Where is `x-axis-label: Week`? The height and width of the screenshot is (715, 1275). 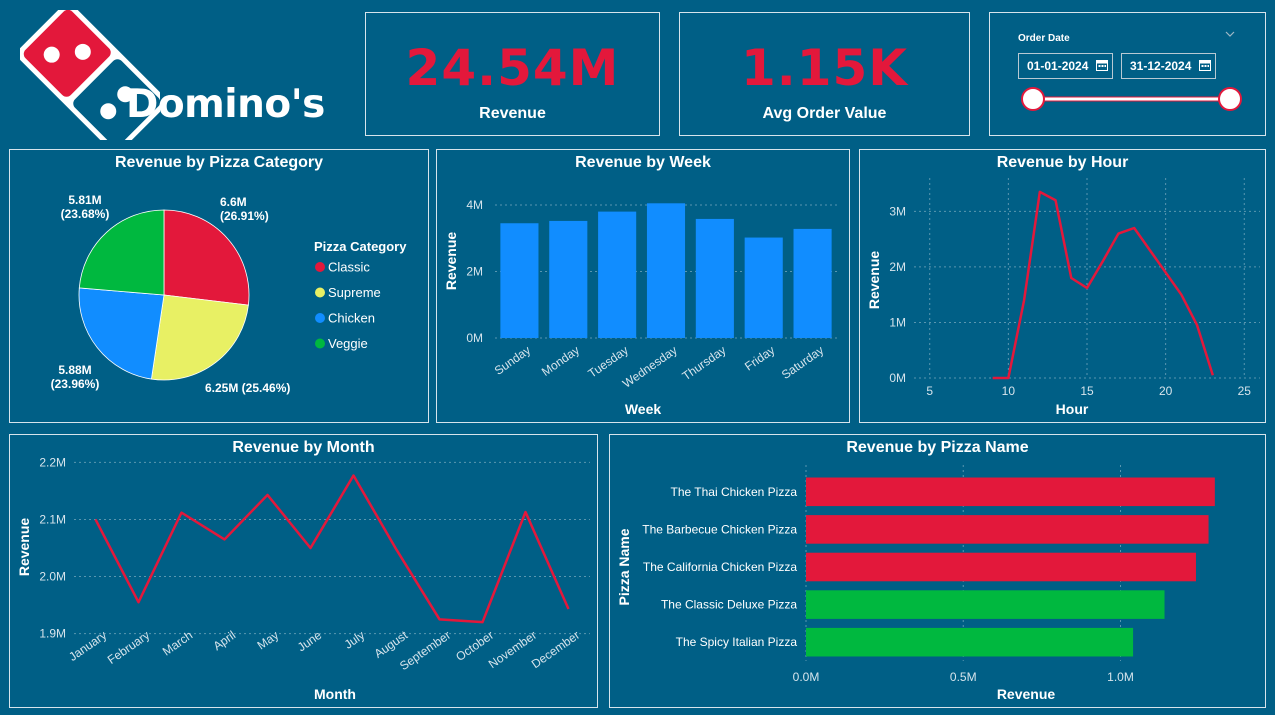
x-axis-label: Week is located at coordinates (643, 409).